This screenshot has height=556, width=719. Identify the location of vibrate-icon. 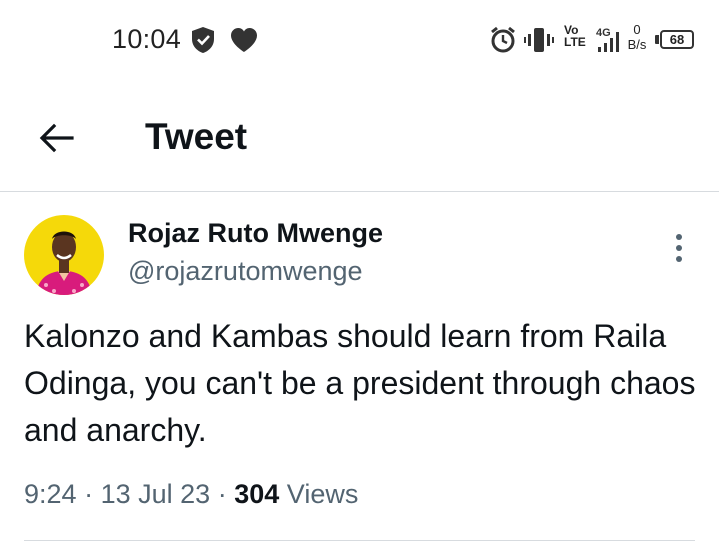
(539, 40).